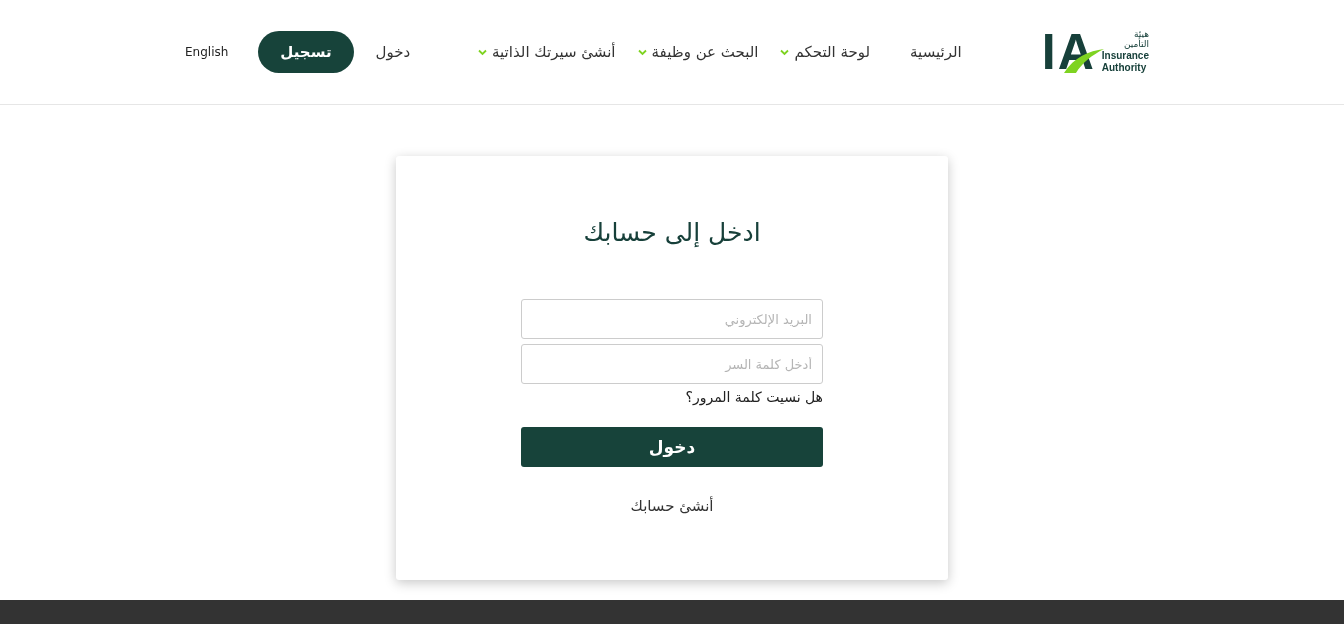 This screenshot has width=1344, height=624. Describe the element at coordinates (672, 506) in the screenshot. I see `create-account-link: أنشئ حسابك` at that location.